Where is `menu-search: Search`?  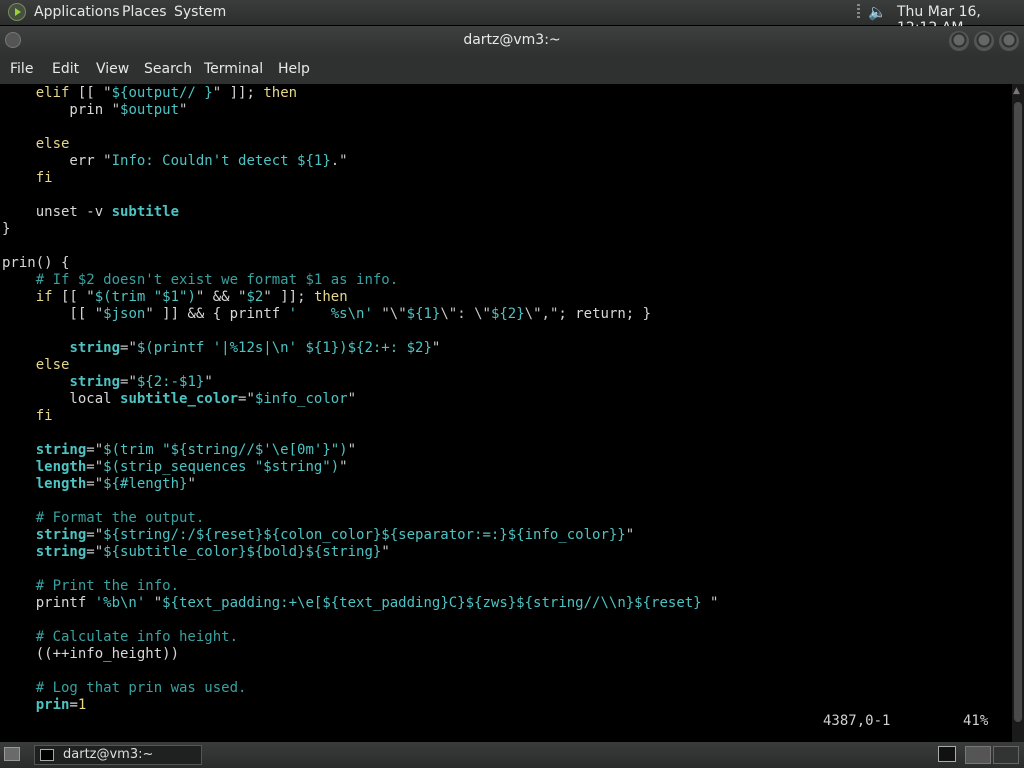
menu-search: Search is located at coordinates (168, 69).